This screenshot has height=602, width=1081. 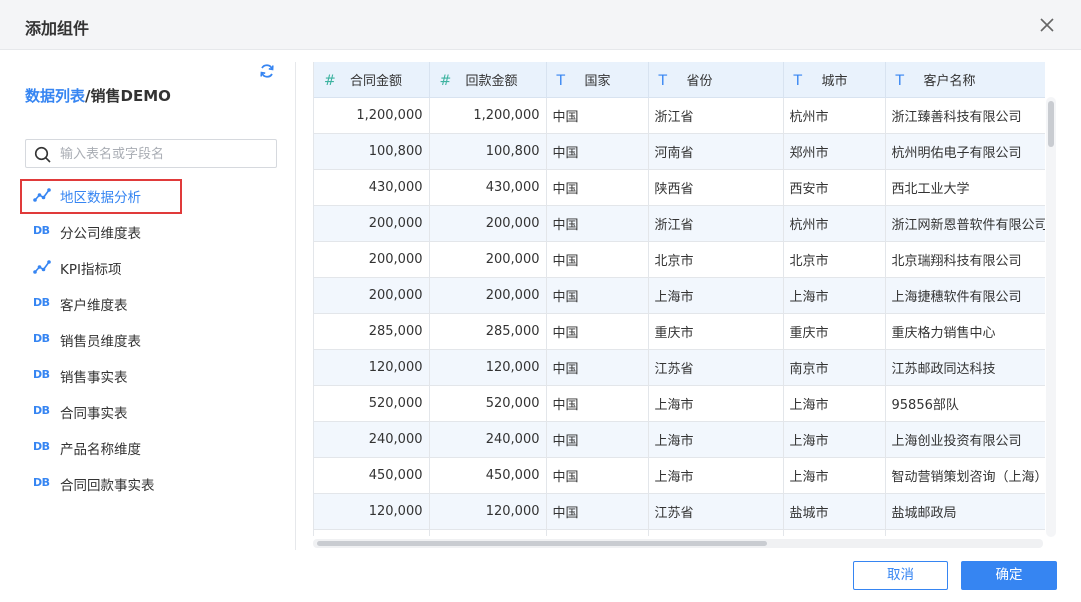 I want to click on column-header: # 回款金额, so click(x=488, y=80).